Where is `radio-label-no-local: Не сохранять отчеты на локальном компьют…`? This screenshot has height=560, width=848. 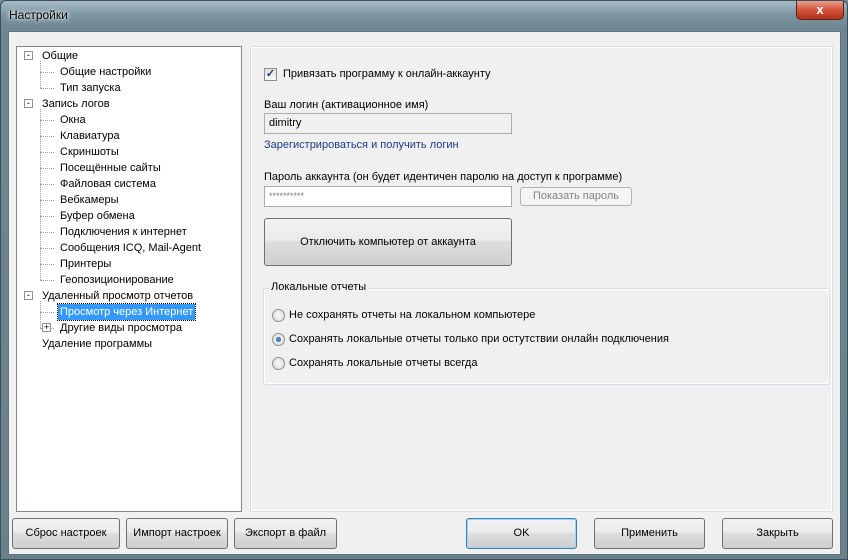 radio-label-no-local: Не сохранять отчеты на локальном компьют… is located at coordinates (412, 315).